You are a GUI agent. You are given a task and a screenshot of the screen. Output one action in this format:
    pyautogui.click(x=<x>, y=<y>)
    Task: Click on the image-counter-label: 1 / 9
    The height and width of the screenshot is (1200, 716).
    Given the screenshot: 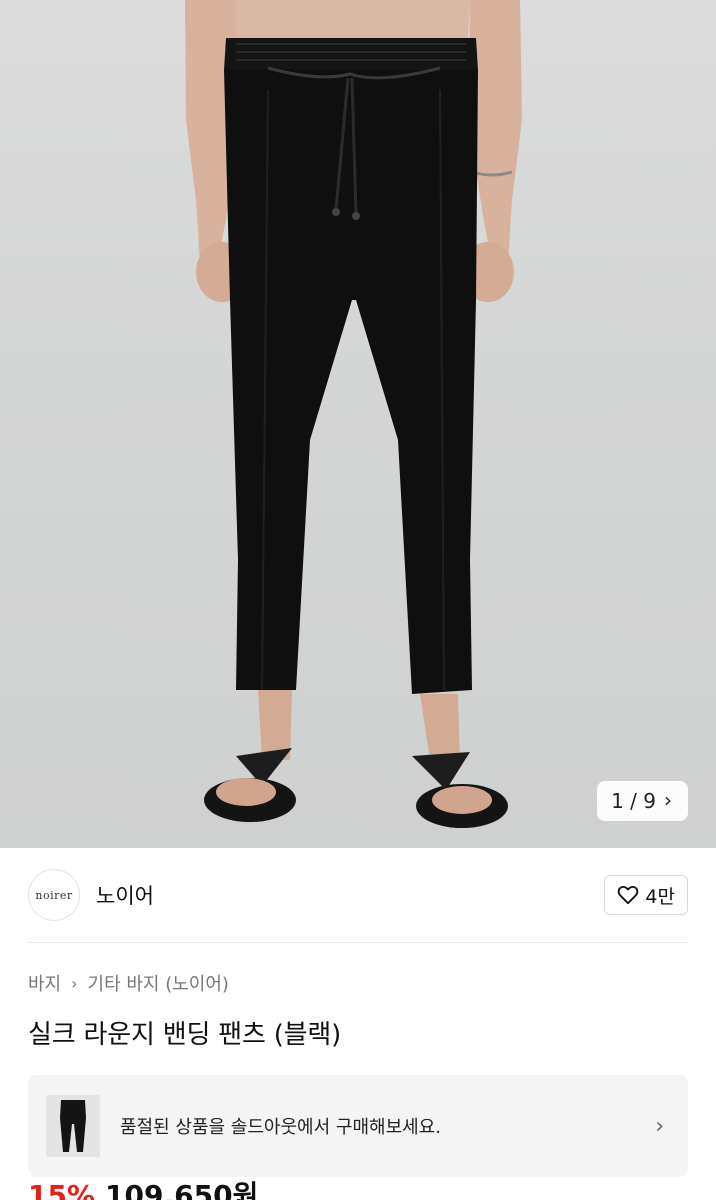 What is the action you would take?
    pyautogui.click(x=633, y=801)
    